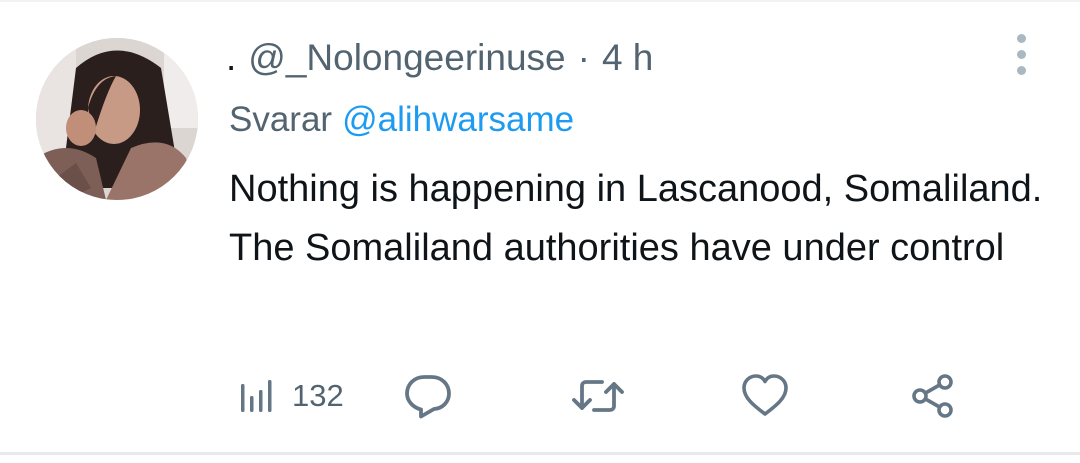 The width and height of the screenshot is (1080, 463). I want to click on like-button, so click(765, 396).